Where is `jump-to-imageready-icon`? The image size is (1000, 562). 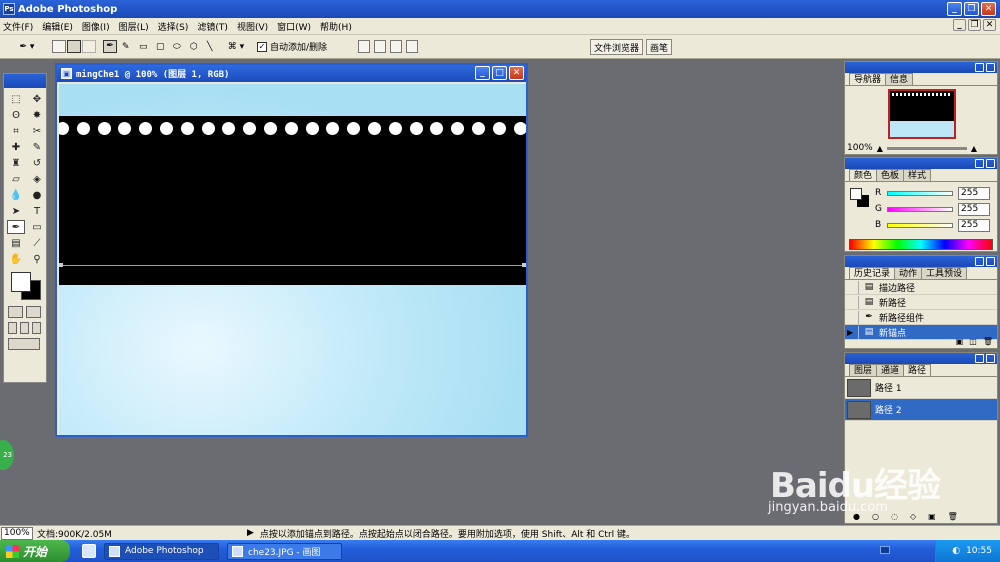 jump-to-imageready-icon is located at coordinates (24, 344).